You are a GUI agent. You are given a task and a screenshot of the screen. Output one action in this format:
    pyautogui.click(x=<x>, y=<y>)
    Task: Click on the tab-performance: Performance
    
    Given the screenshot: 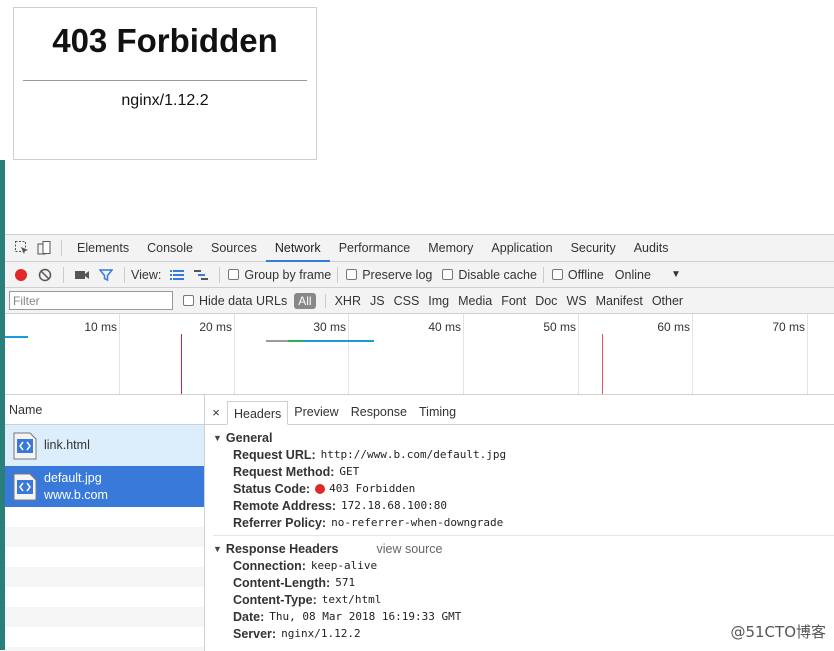 What is the action you would take?
    pyautogui.click(x=375, y=248)
    